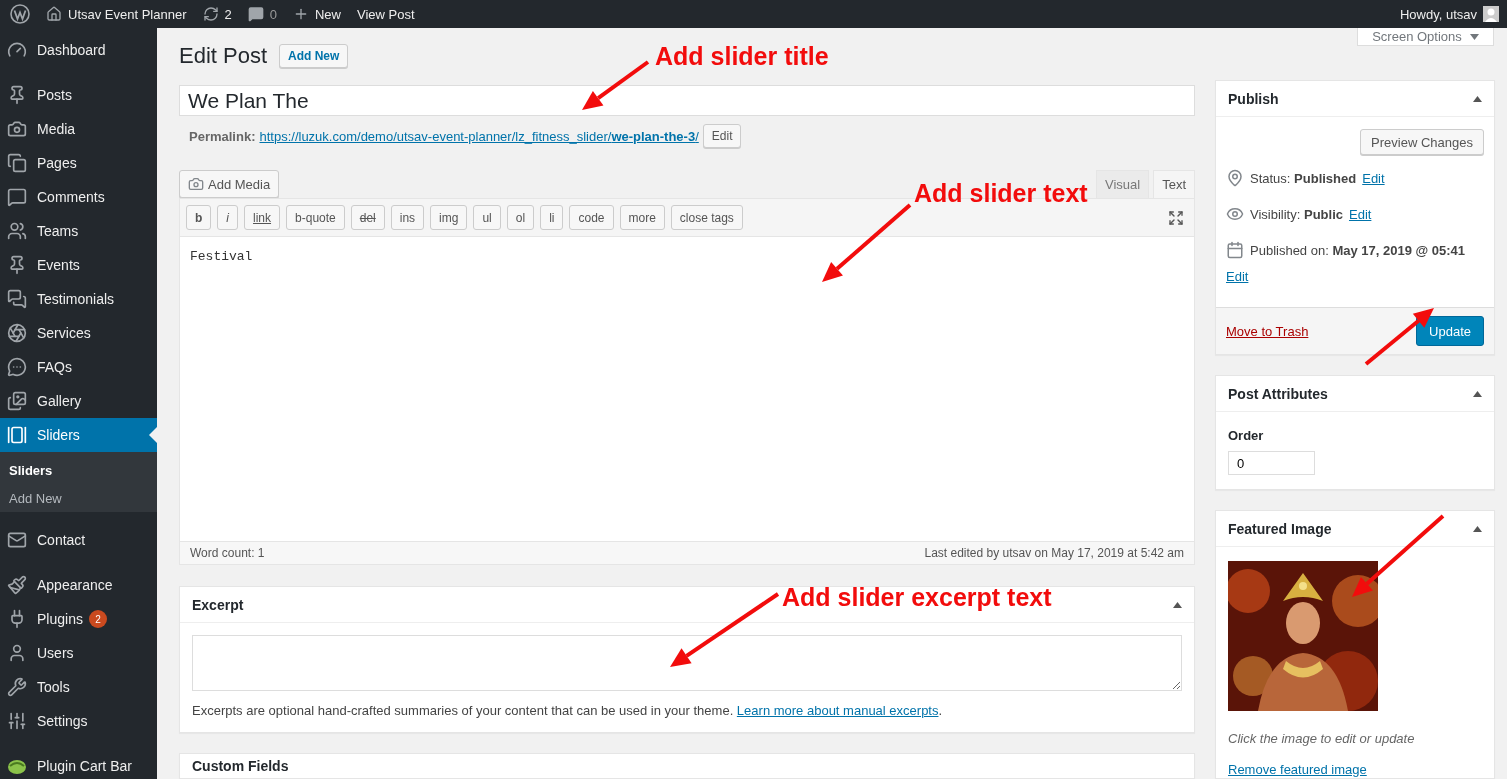  I want to click on remove-image-link: Remove featured image, so click(1297, 769).